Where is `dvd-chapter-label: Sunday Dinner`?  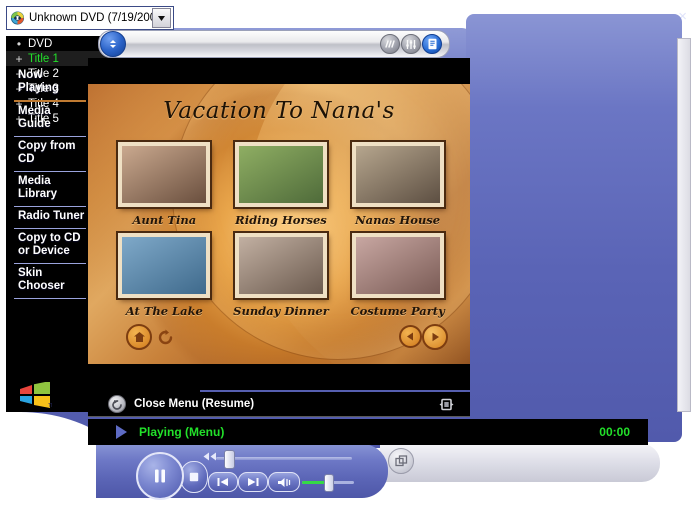
dvd-chapter-label: Sunday Dinner is located at coordinates (281, 311).